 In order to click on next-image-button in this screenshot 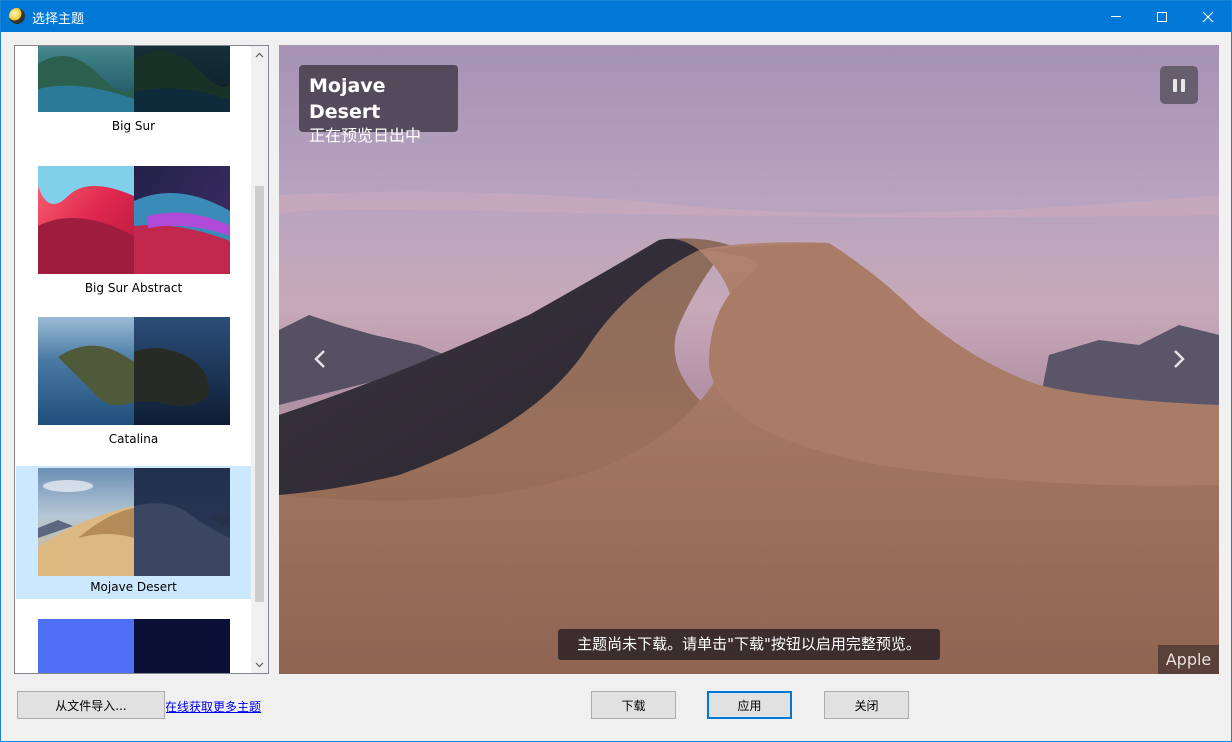, I will do `click(1179, 359)`.